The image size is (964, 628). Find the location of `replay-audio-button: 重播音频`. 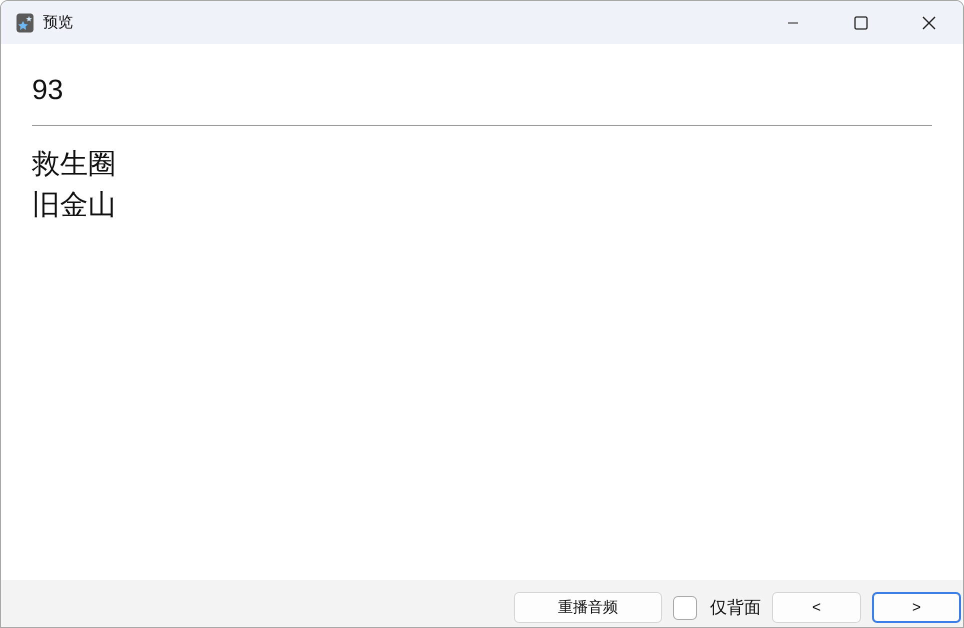

replay-audio-button: 重播音频 is located at coordinates (588, 607).